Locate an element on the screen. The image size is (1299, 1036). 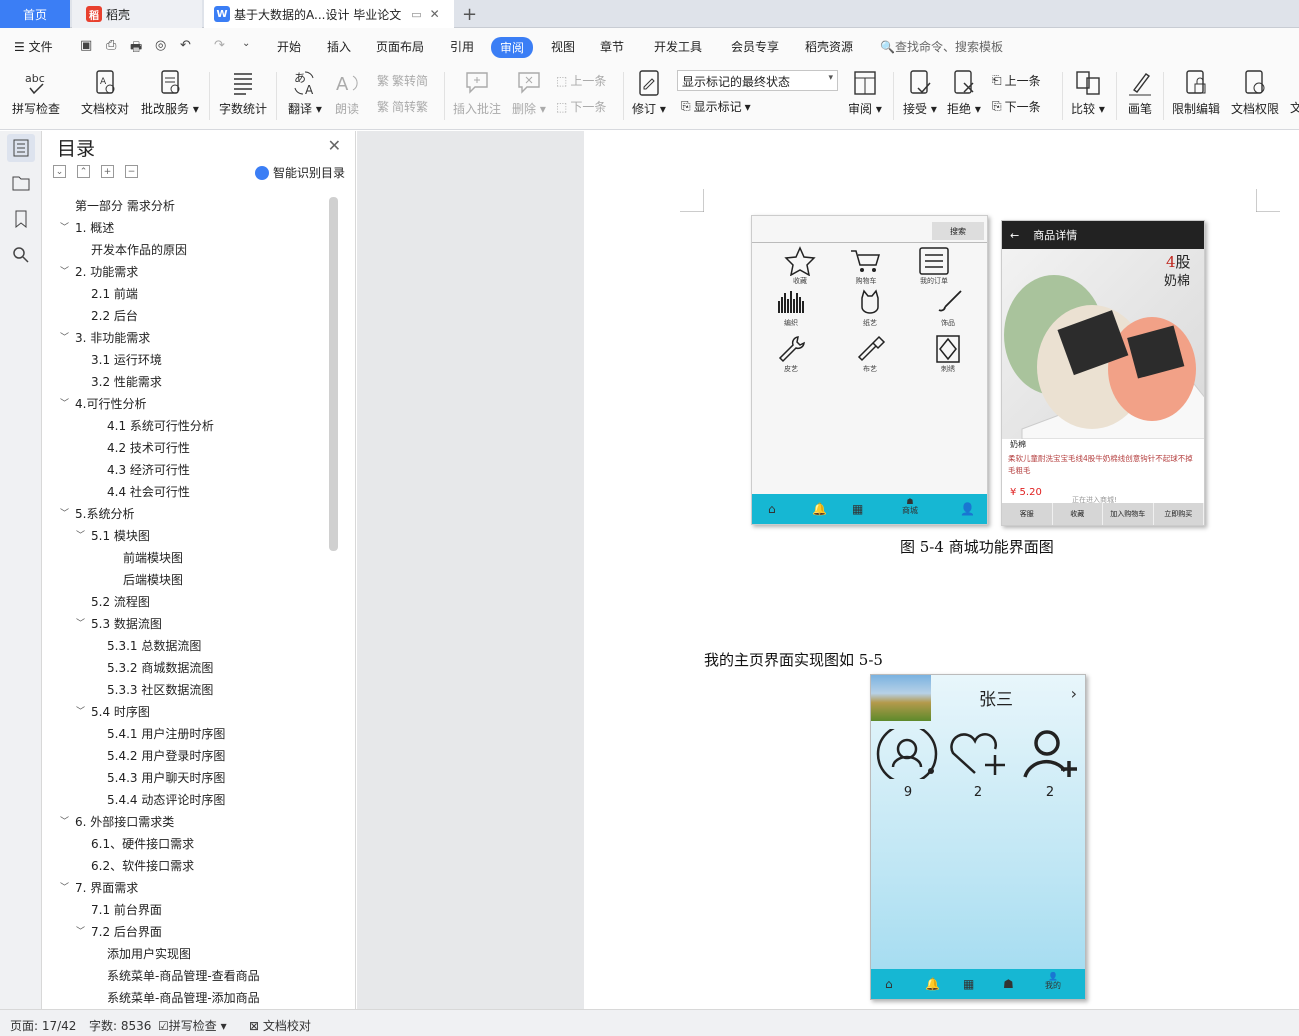
toc-item: 3.1 运行环境 is located at coordinates (188, 360).